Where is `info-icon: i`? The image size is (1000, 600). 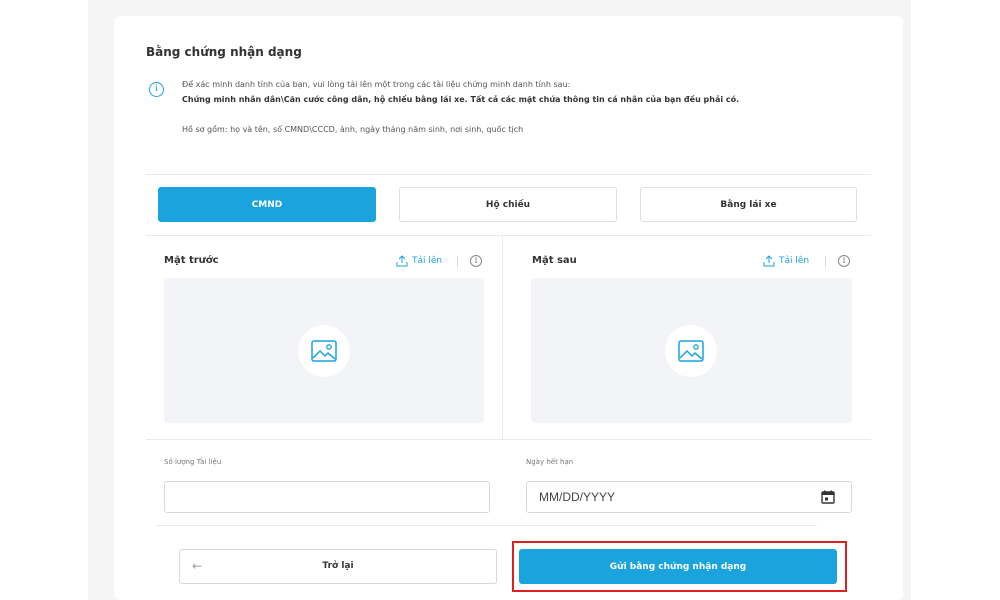
info-icon: i is located at coordinates (156, 89).